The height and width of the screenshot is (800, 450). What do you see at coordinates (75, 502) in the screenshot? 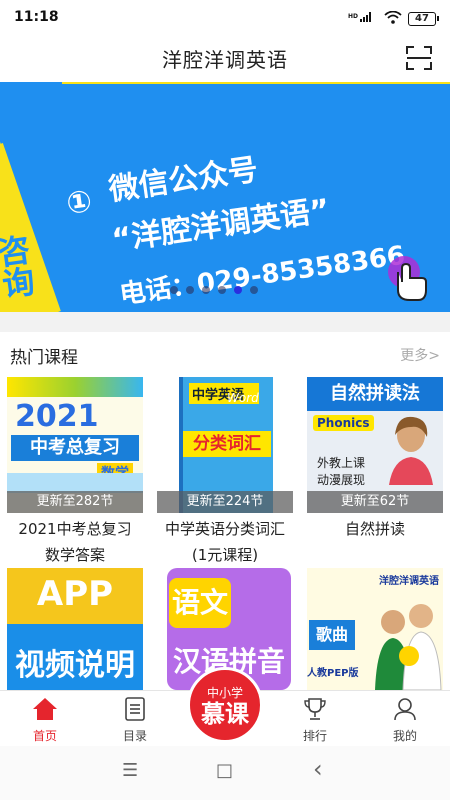
I see `course-update-badge: 更新至282节` at bounding box center [75, 502].